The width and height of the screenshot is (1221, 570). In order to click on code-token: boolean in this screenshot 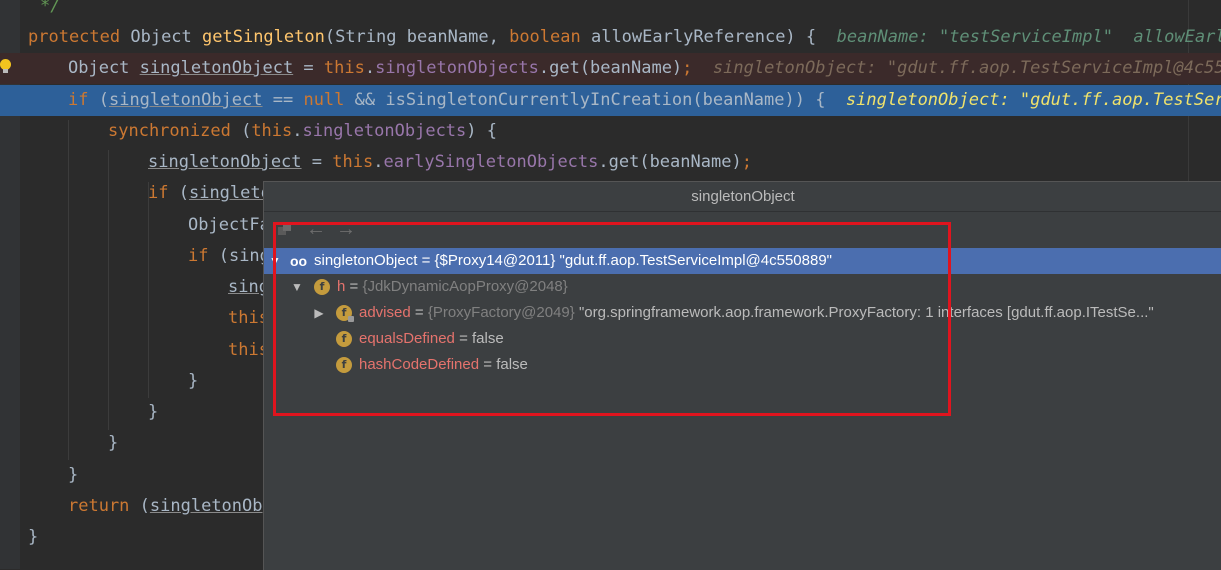, I will do `click(550, 37)`.